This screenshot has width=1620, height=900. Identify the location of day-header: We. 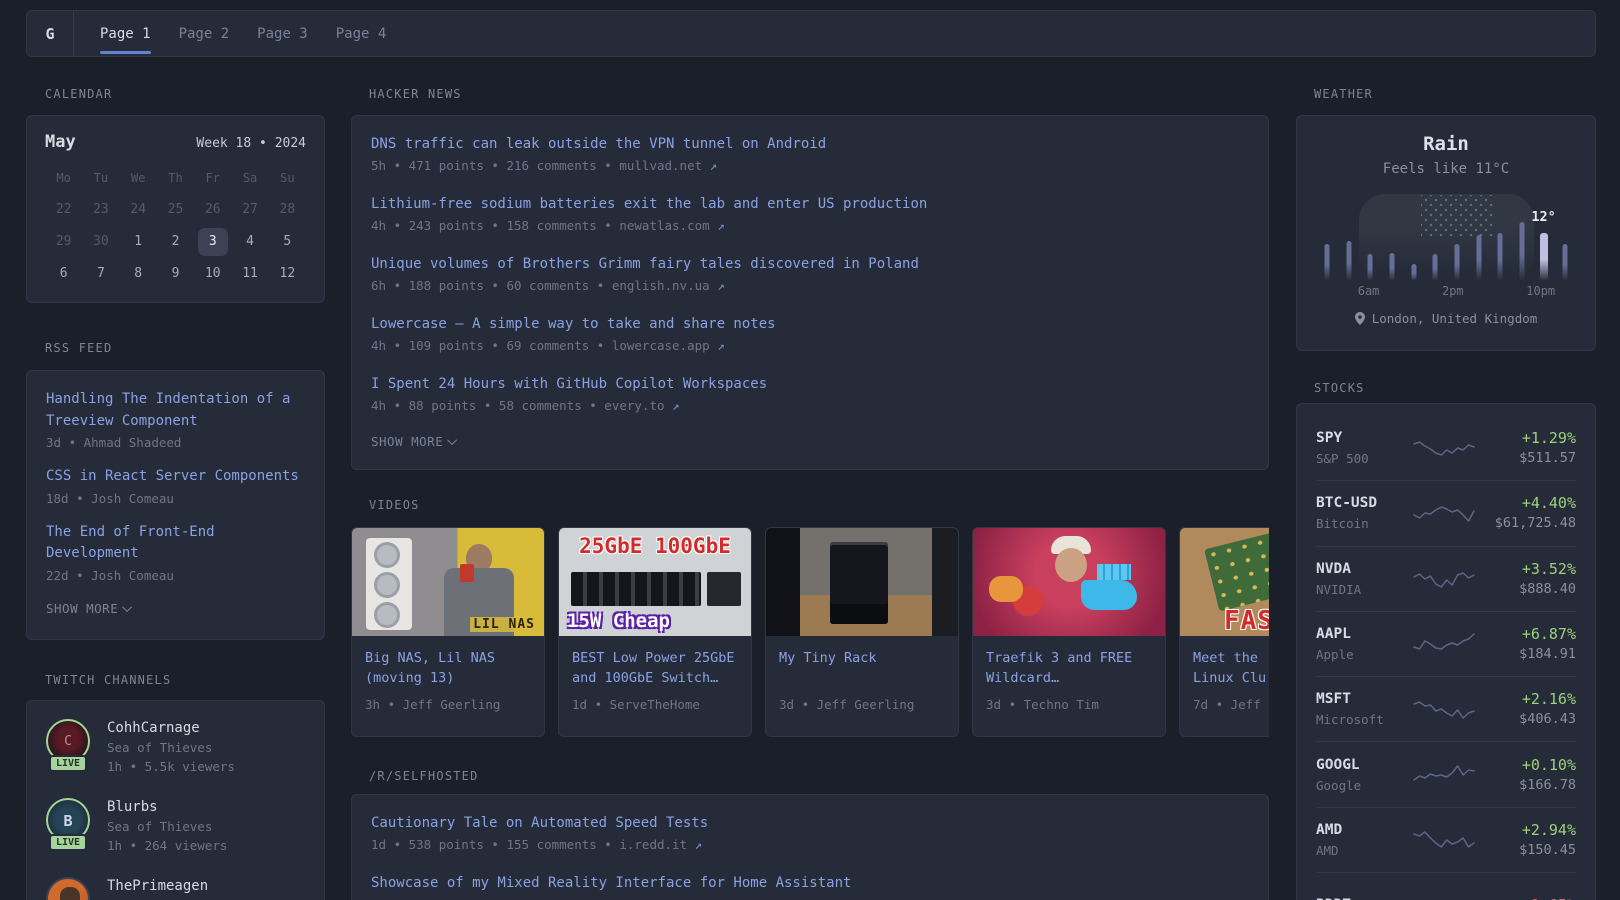
(138, 177).